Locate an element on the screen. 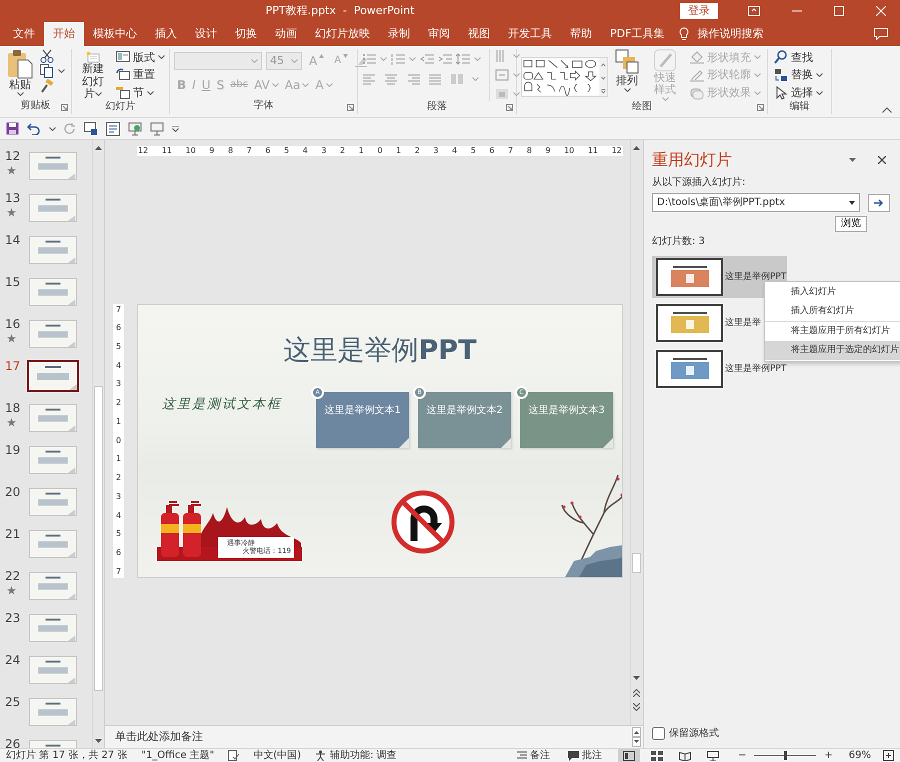 Image resolution: width=900 pixels, height=762 pixels. ribbon-tab: 模板中心 is located at coordinates (115, 34).